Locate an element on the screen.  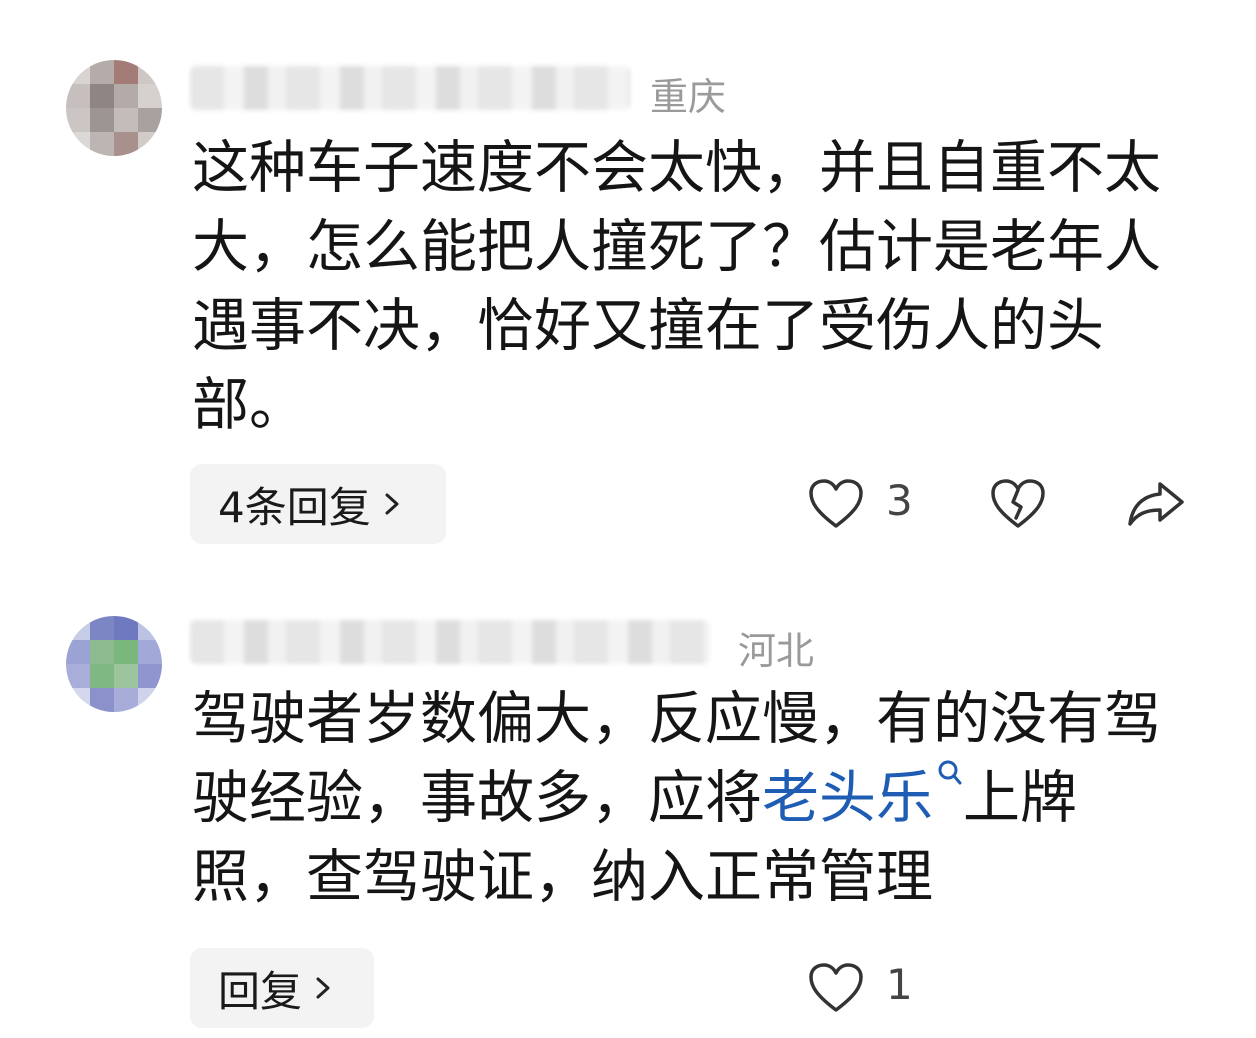
reply-button: 回复 is located at coordinates (282, 988).